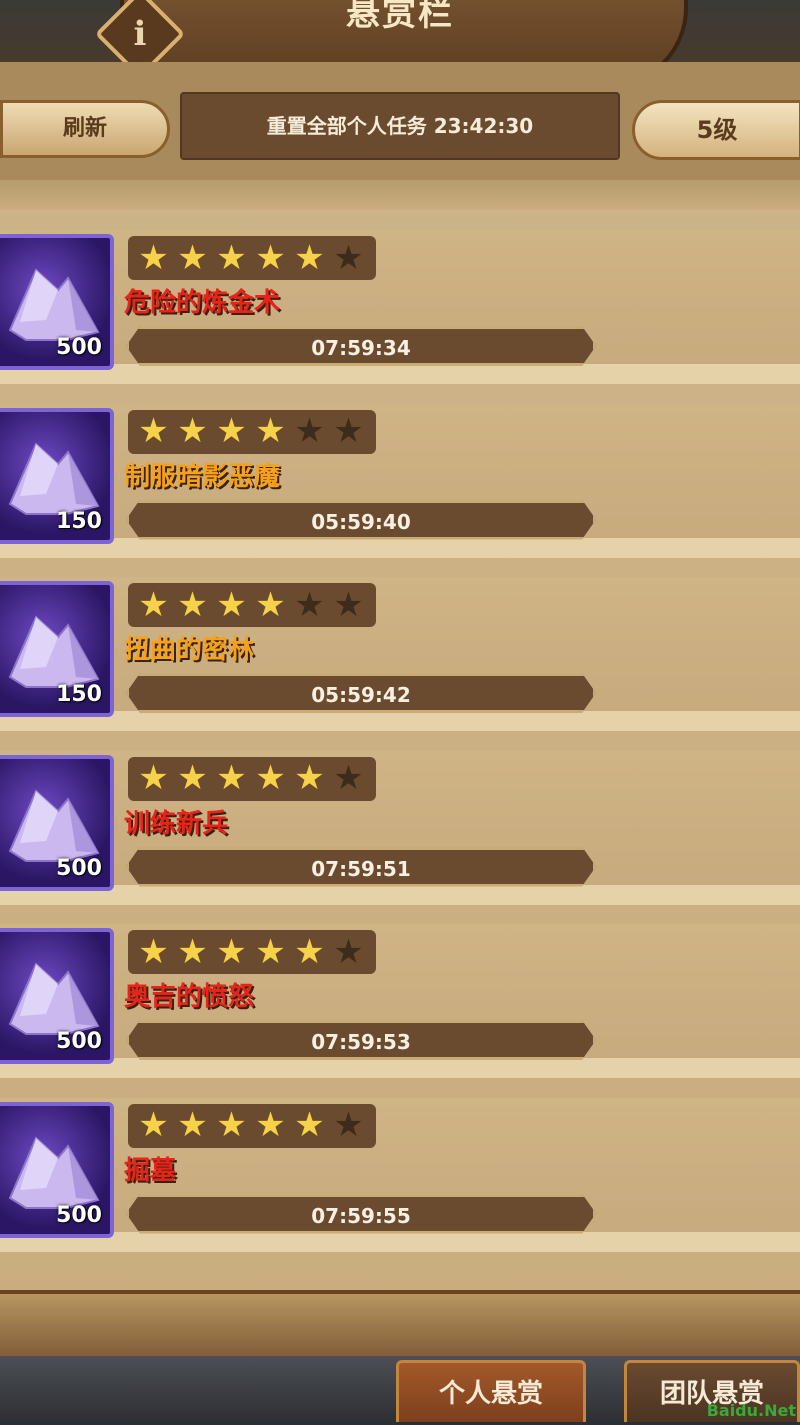 This screenshot has height=1425, width=800. What do you see at coordinates (361, 866) in the screenshot?
I see `bounty-timer: 07:59:51` at bounding box center [361, 866].